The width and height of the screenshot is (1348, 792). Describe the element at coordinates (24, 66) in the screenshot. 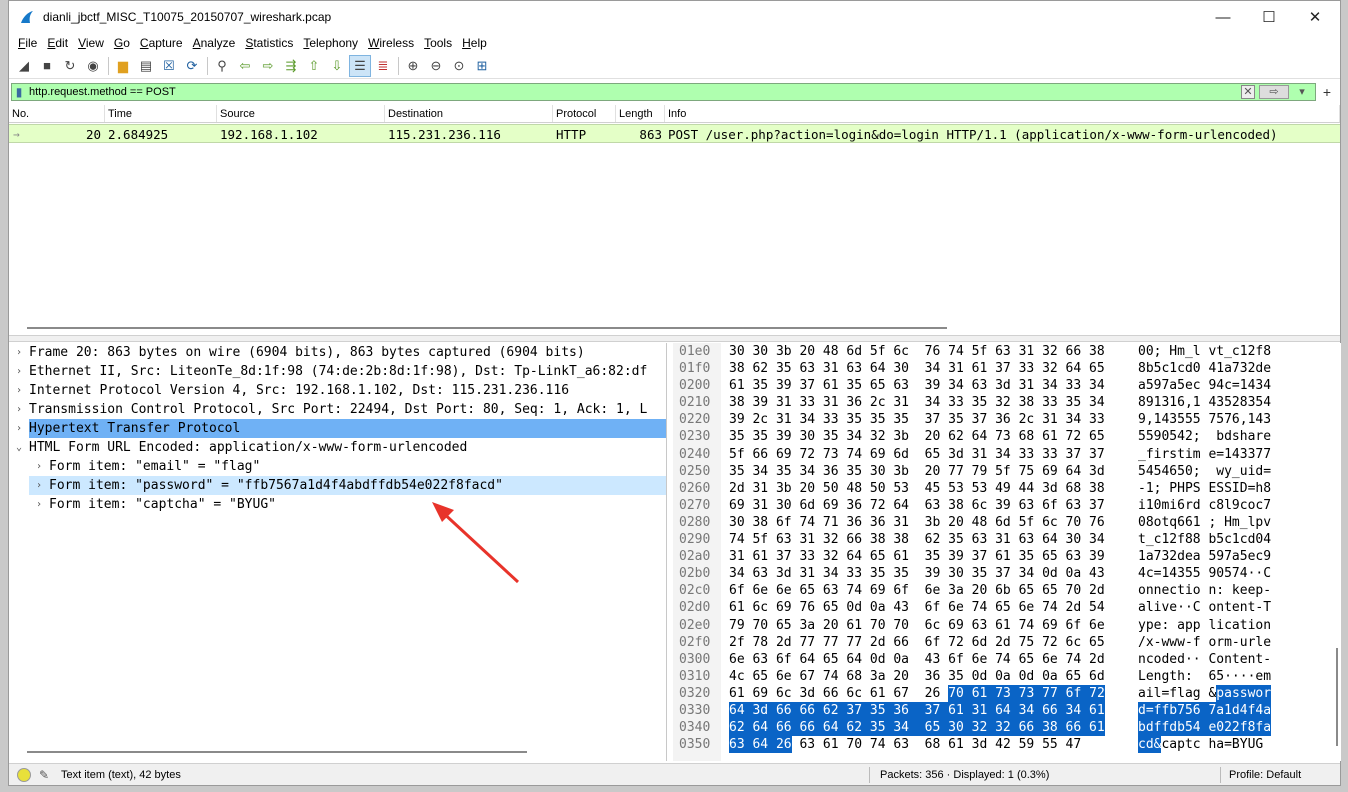

I see `shark-fin-start-icon: ◢` at that location.